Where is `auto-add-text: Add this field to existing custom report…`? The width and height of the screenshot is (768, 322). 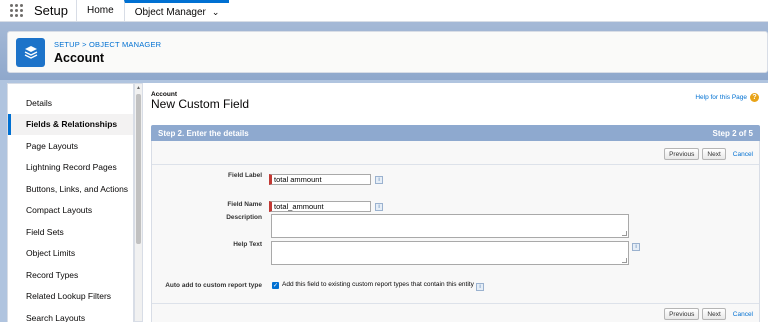
auto-add-text: Add this field to existing custom report… is located at coordinates (378, 284).